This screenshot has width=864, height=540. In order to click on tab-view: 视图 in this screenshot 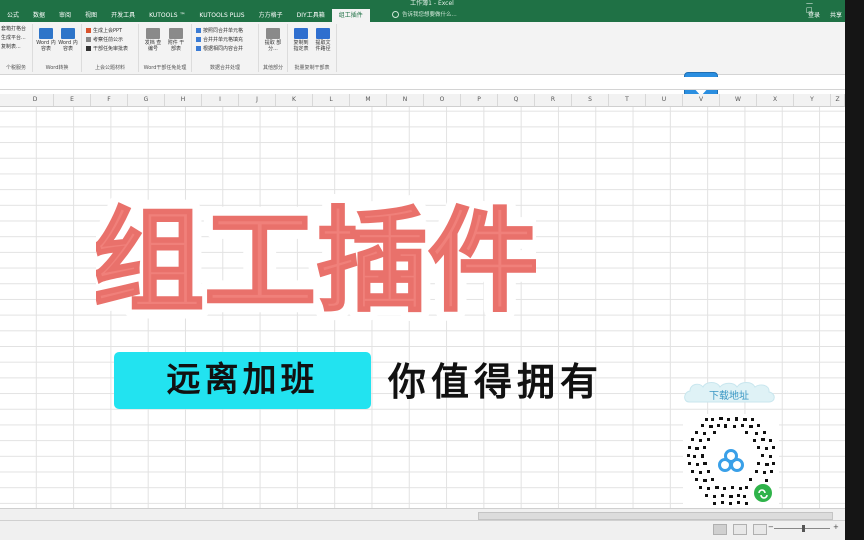, I will do `click(91, 15)`.